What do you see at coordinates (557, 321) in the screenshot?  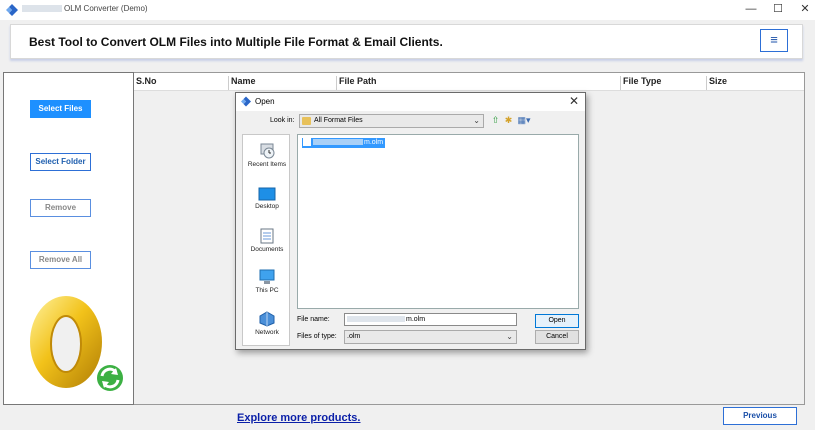 I see `open-button: Open` at bounding box center [557, 321].